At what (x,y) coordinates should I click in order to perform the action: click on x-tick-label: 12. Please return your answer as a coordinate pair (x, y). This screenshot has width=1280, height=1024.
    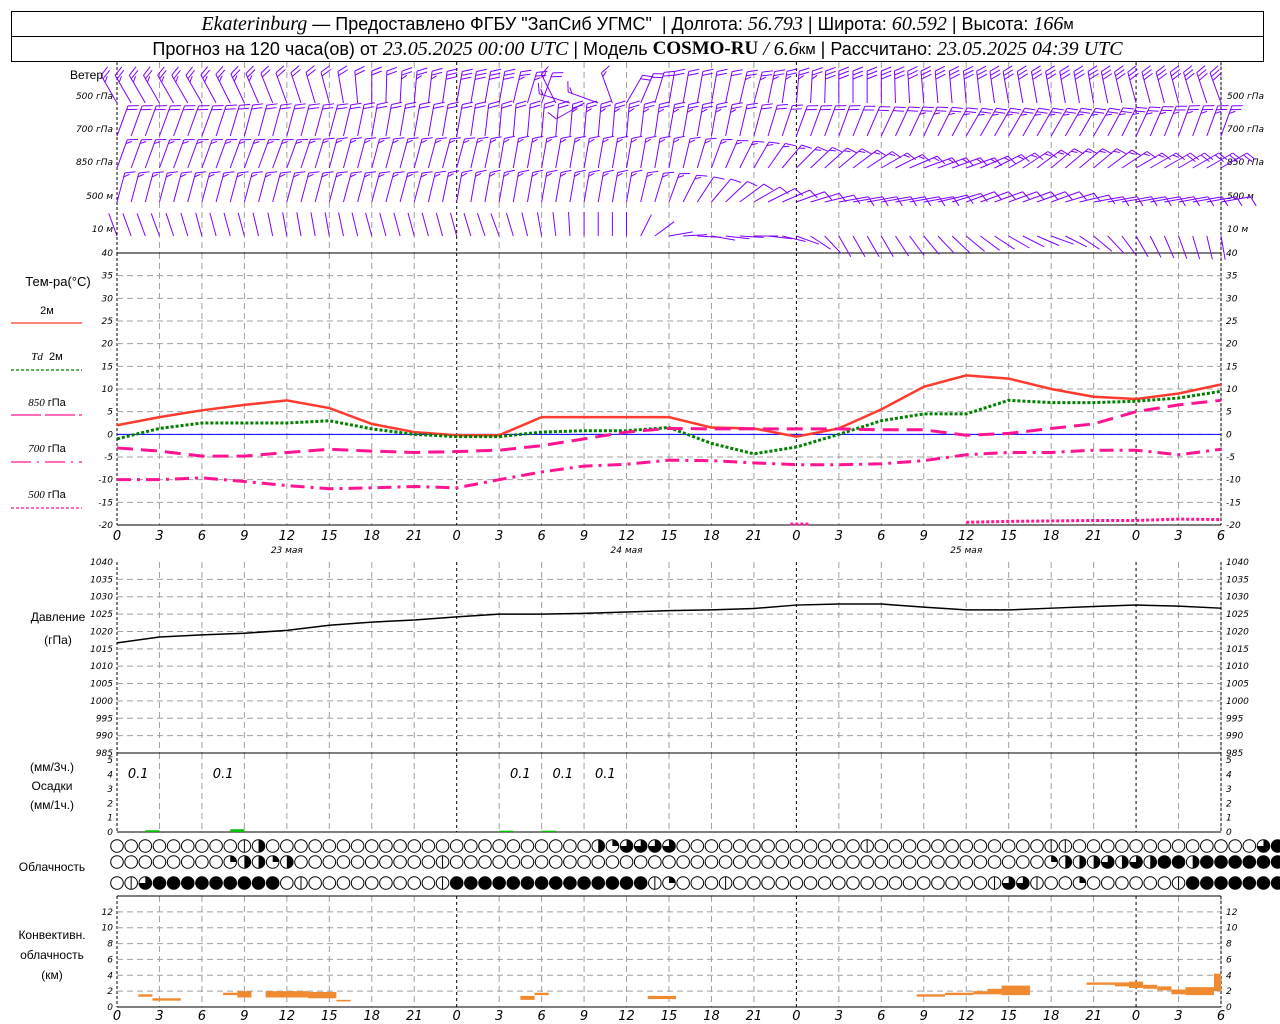
    Looking at the image, I should click on (287, 1016).